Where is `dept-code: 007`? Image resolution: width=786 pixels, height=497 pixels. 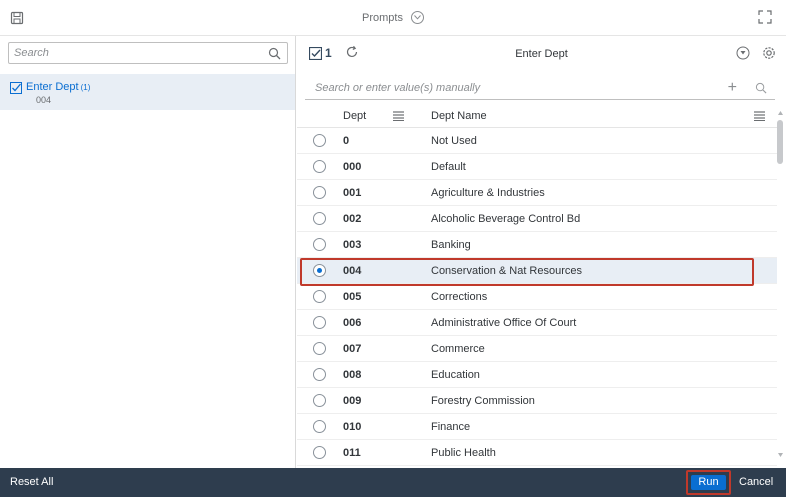
dept-code: 007 is located at coordinates (352, 349).